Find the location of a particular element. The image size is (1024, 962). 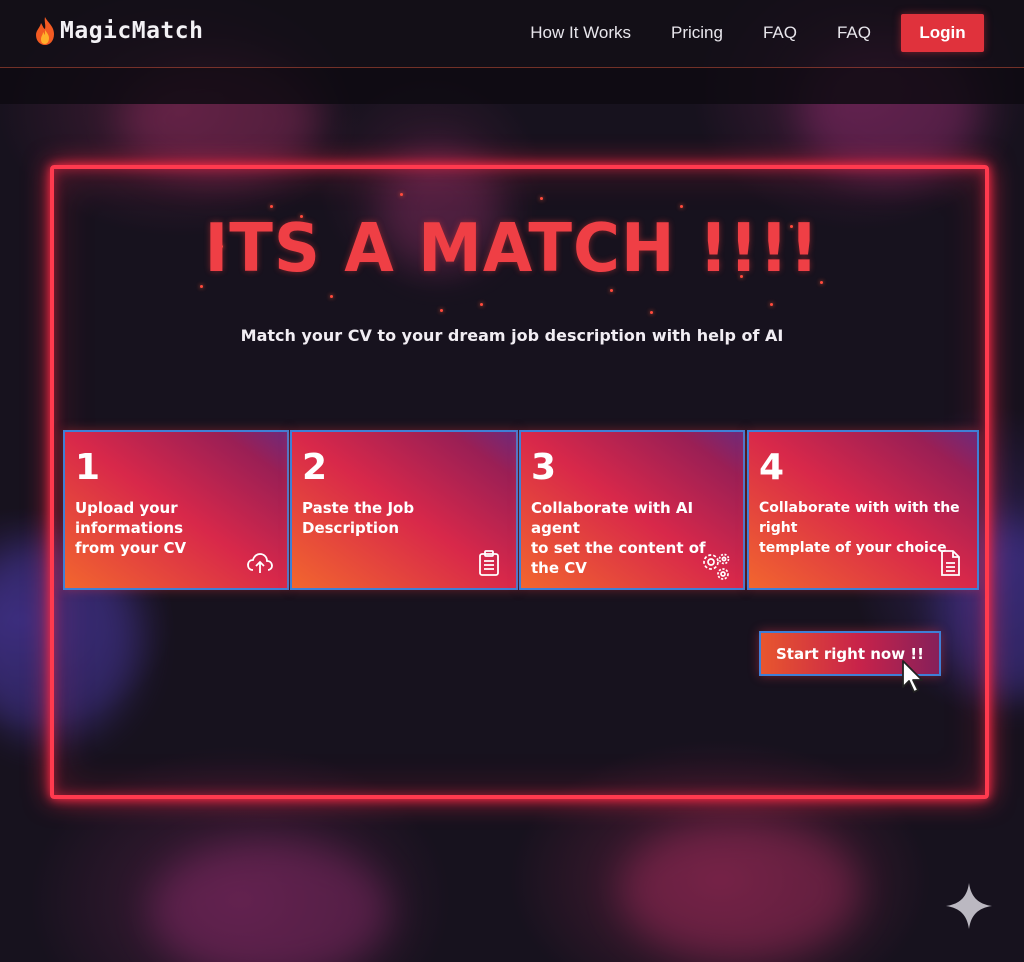

nav-faq: FAQ is located at coordinates (780, 33).